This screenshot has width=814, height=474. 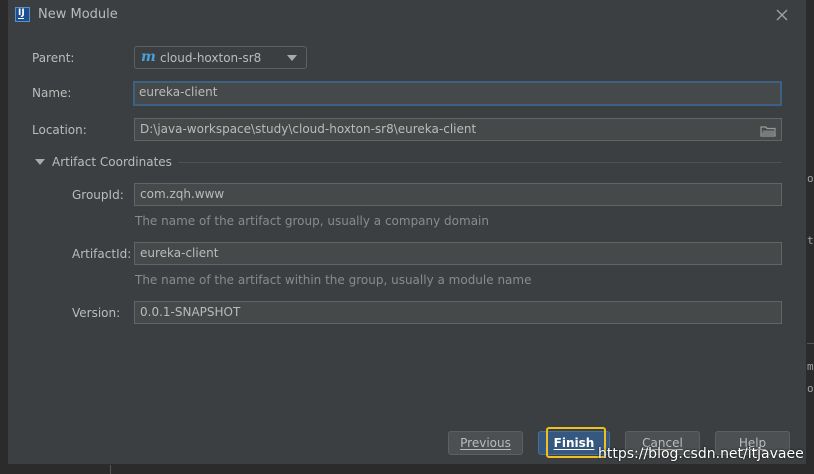 What do you see at coordinates (701, 454) in the screenshot?
I see `csdn-watermark: https://blog.csdn.net/itjavaee` at bounding box center [701, 454].